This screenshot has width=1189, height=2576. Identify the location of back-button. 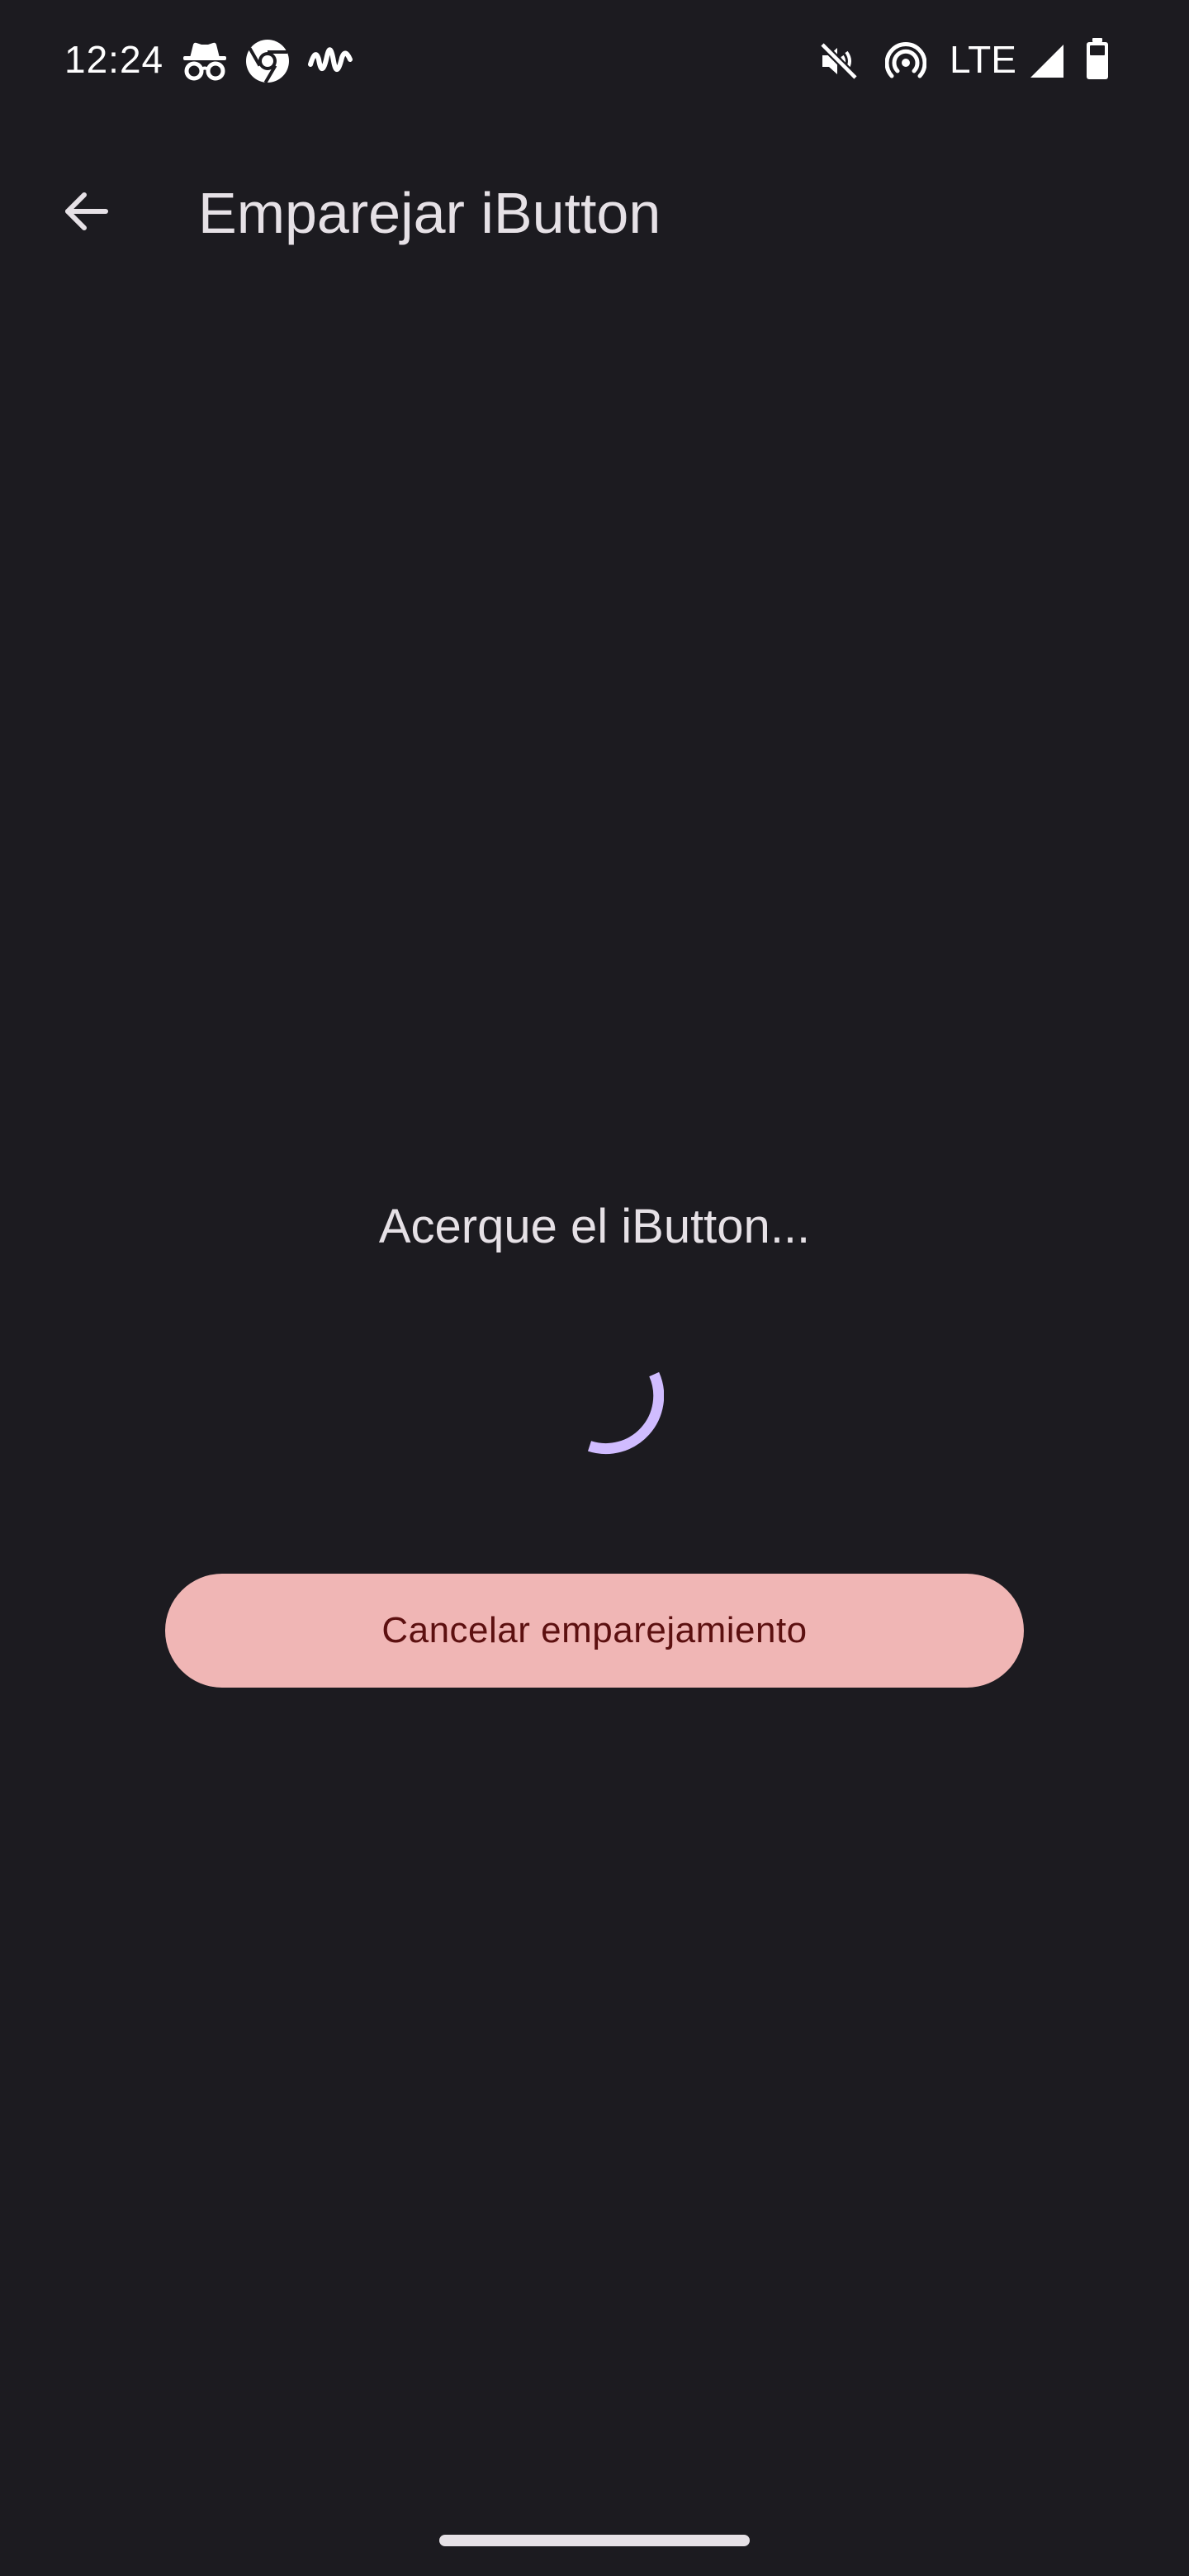
(86, 213).